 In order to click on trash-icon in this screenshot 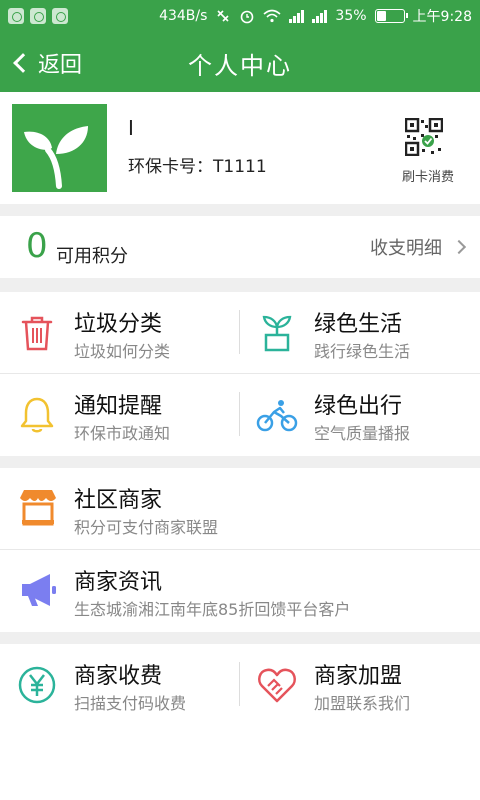, I will do `click(37, 333)`.